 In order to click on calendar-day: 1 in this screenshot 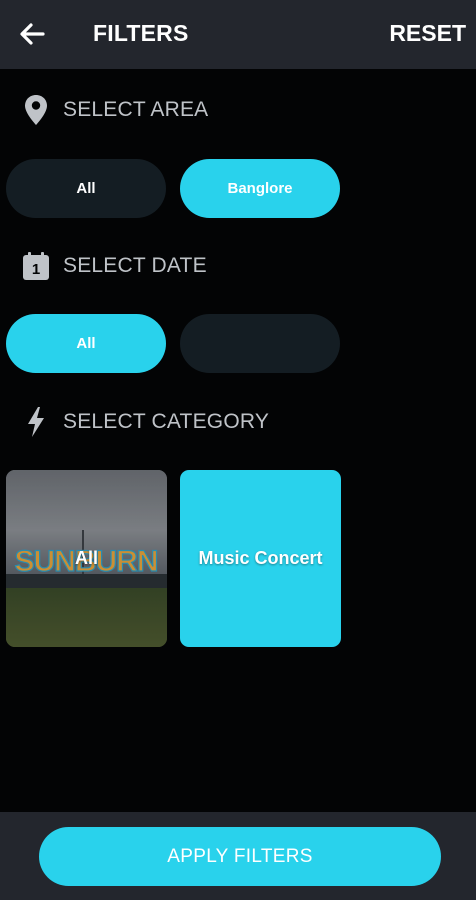, I will do `click(36, 269)`.